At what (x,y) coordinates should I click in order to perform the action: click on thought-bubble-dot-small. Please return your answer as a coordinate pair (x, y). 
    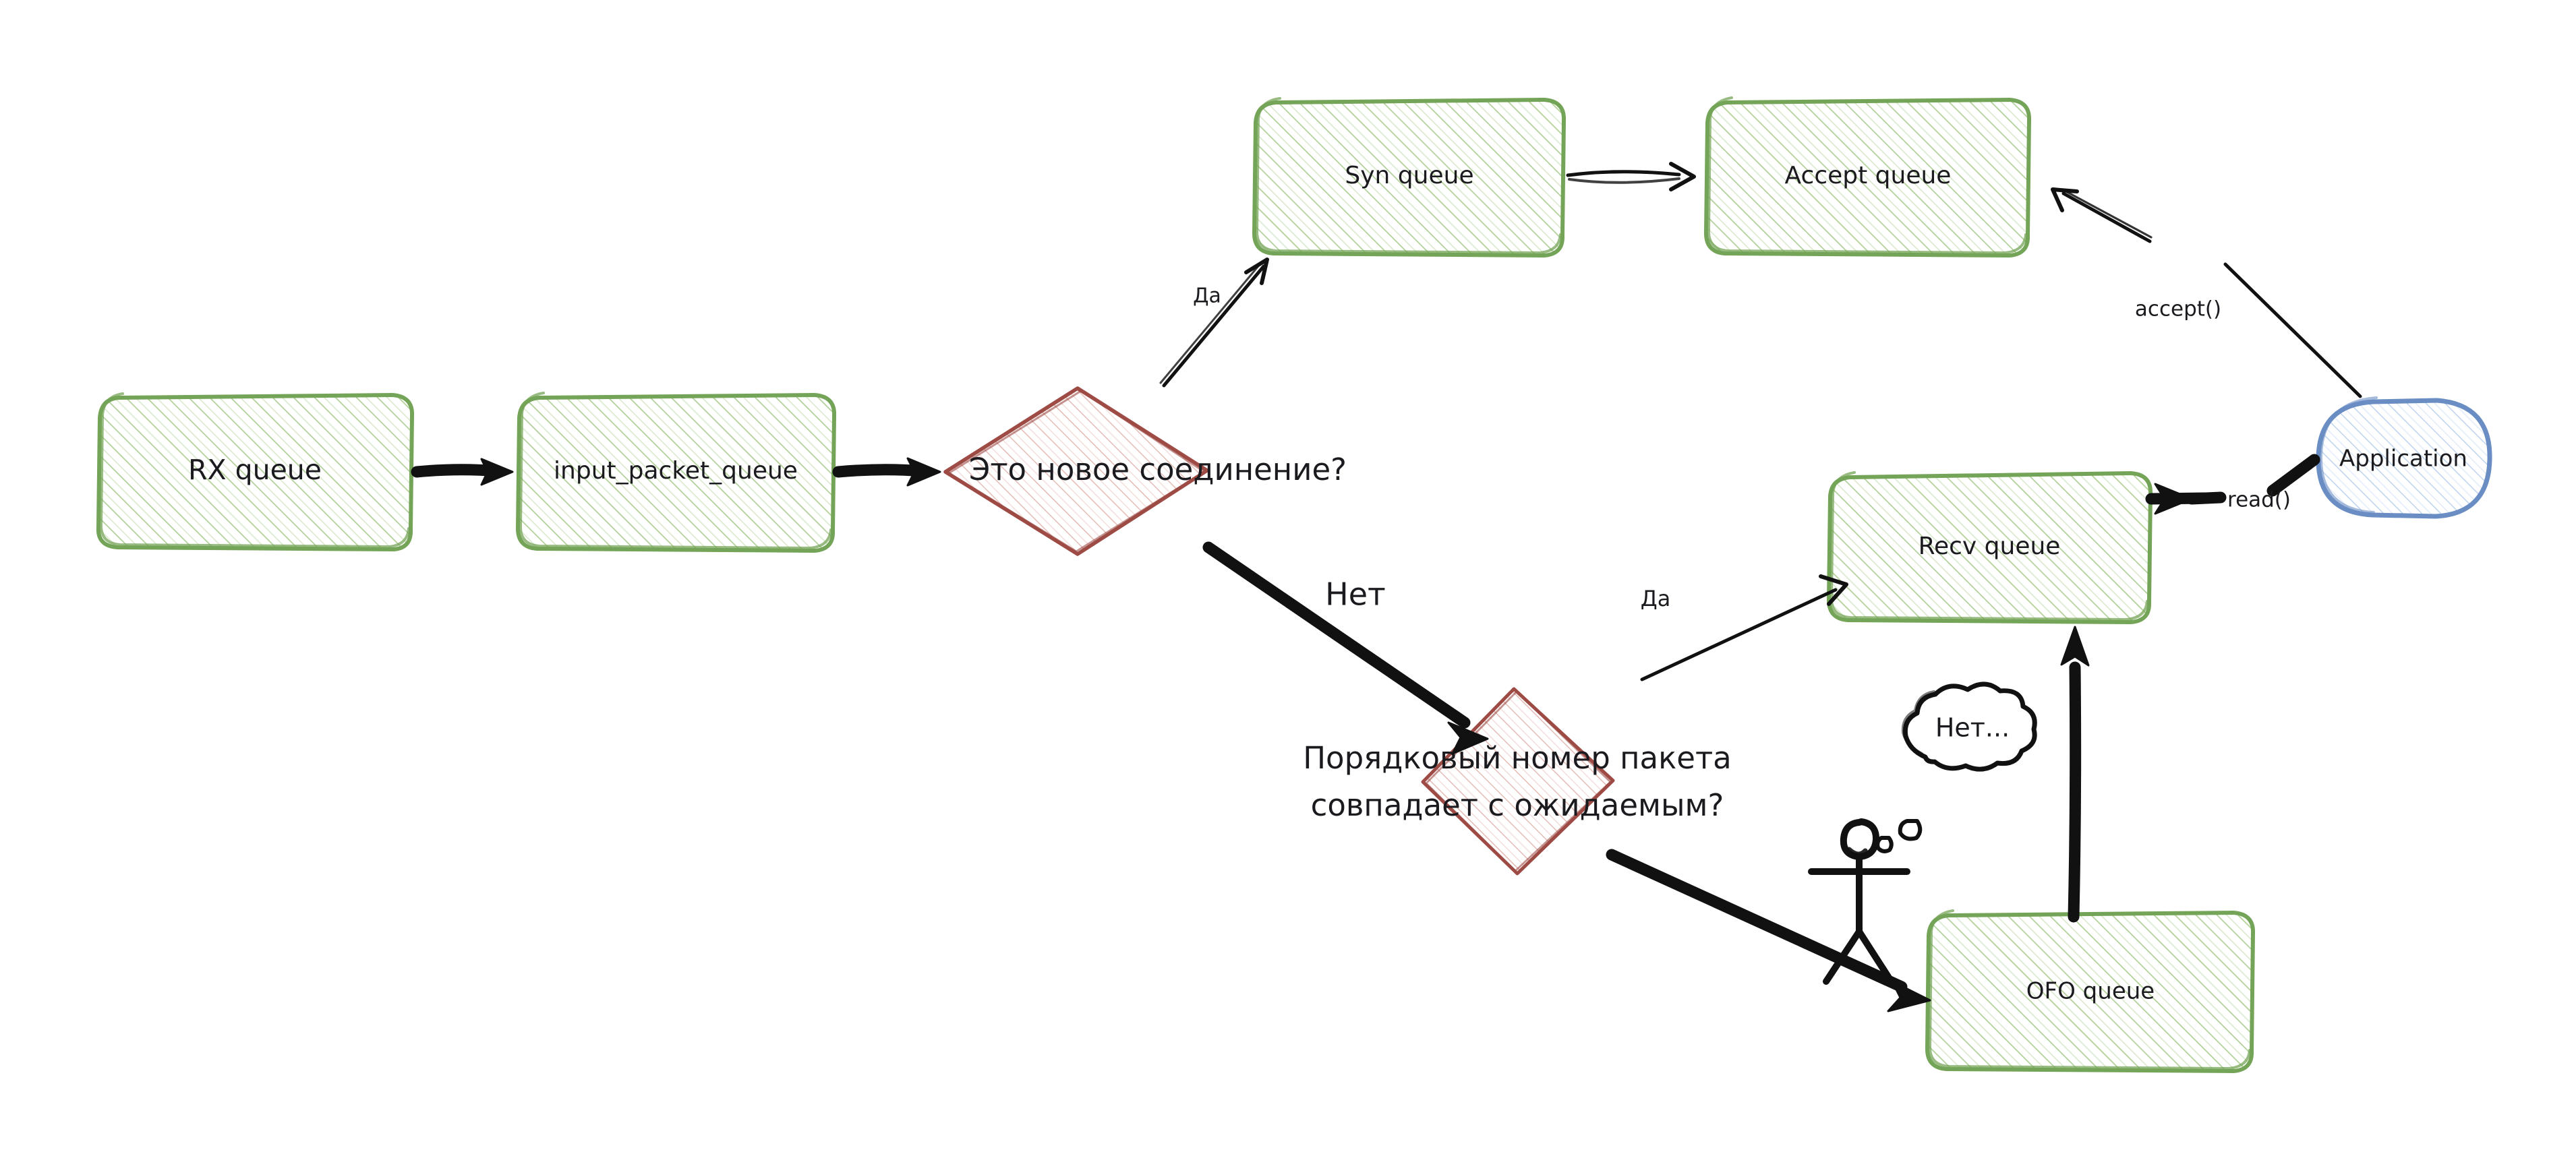
    Looking at the image, I should click on (1885, 844).